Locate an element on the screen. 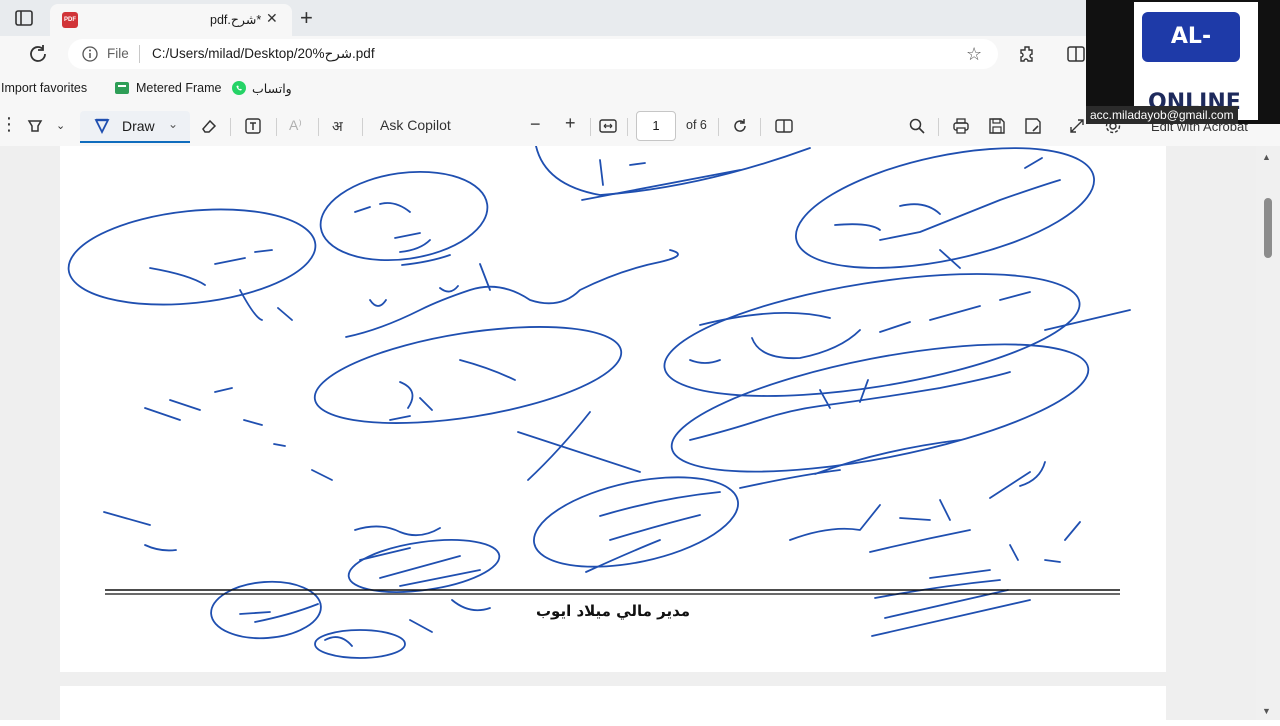 The image size is (1280, 726). zoom-in-icon: + is located at coordinates (570, 123).